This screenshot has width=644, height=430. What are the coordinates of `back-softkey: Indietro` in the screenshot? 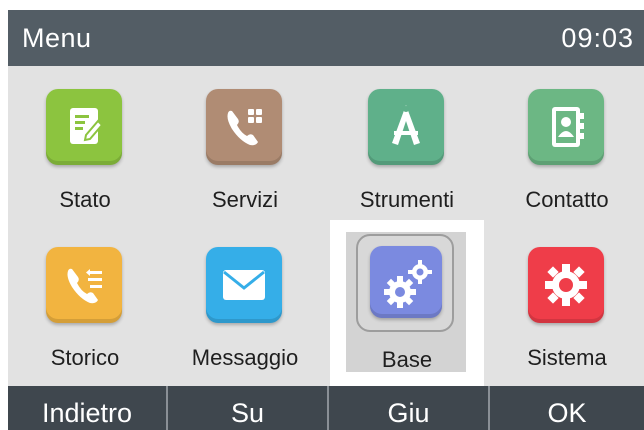 It's located at (88, 408).